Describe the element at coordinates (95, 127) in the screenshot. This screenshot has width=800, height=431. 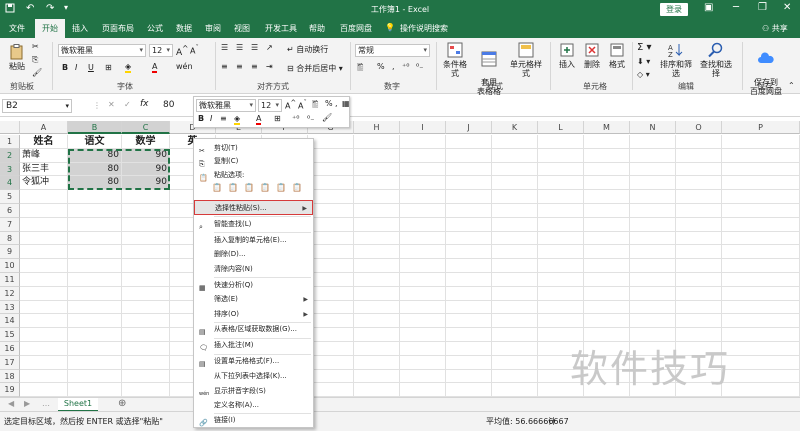
I see `column-header: B` at that location.